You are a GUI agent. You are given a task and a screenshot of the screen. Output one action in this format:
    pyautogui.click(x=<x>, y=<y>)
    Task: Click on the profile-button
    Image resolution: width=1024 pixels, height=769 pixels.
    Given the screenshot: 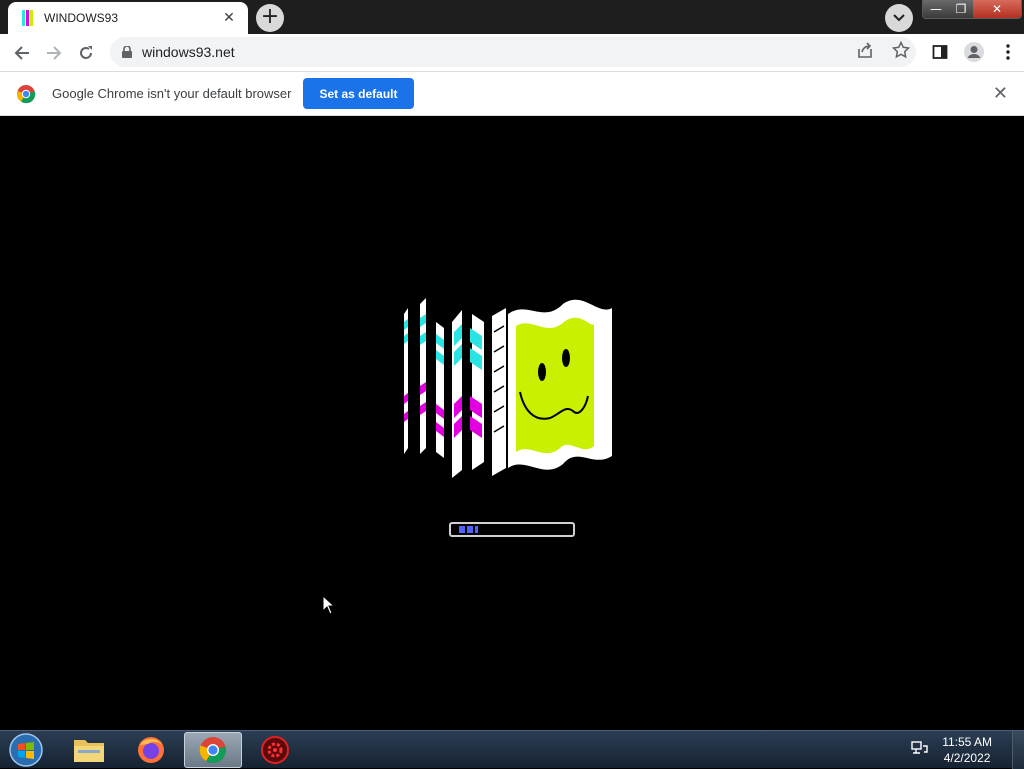 What is the action you would take?
    pyautogui.click(x=974, y=52)
    